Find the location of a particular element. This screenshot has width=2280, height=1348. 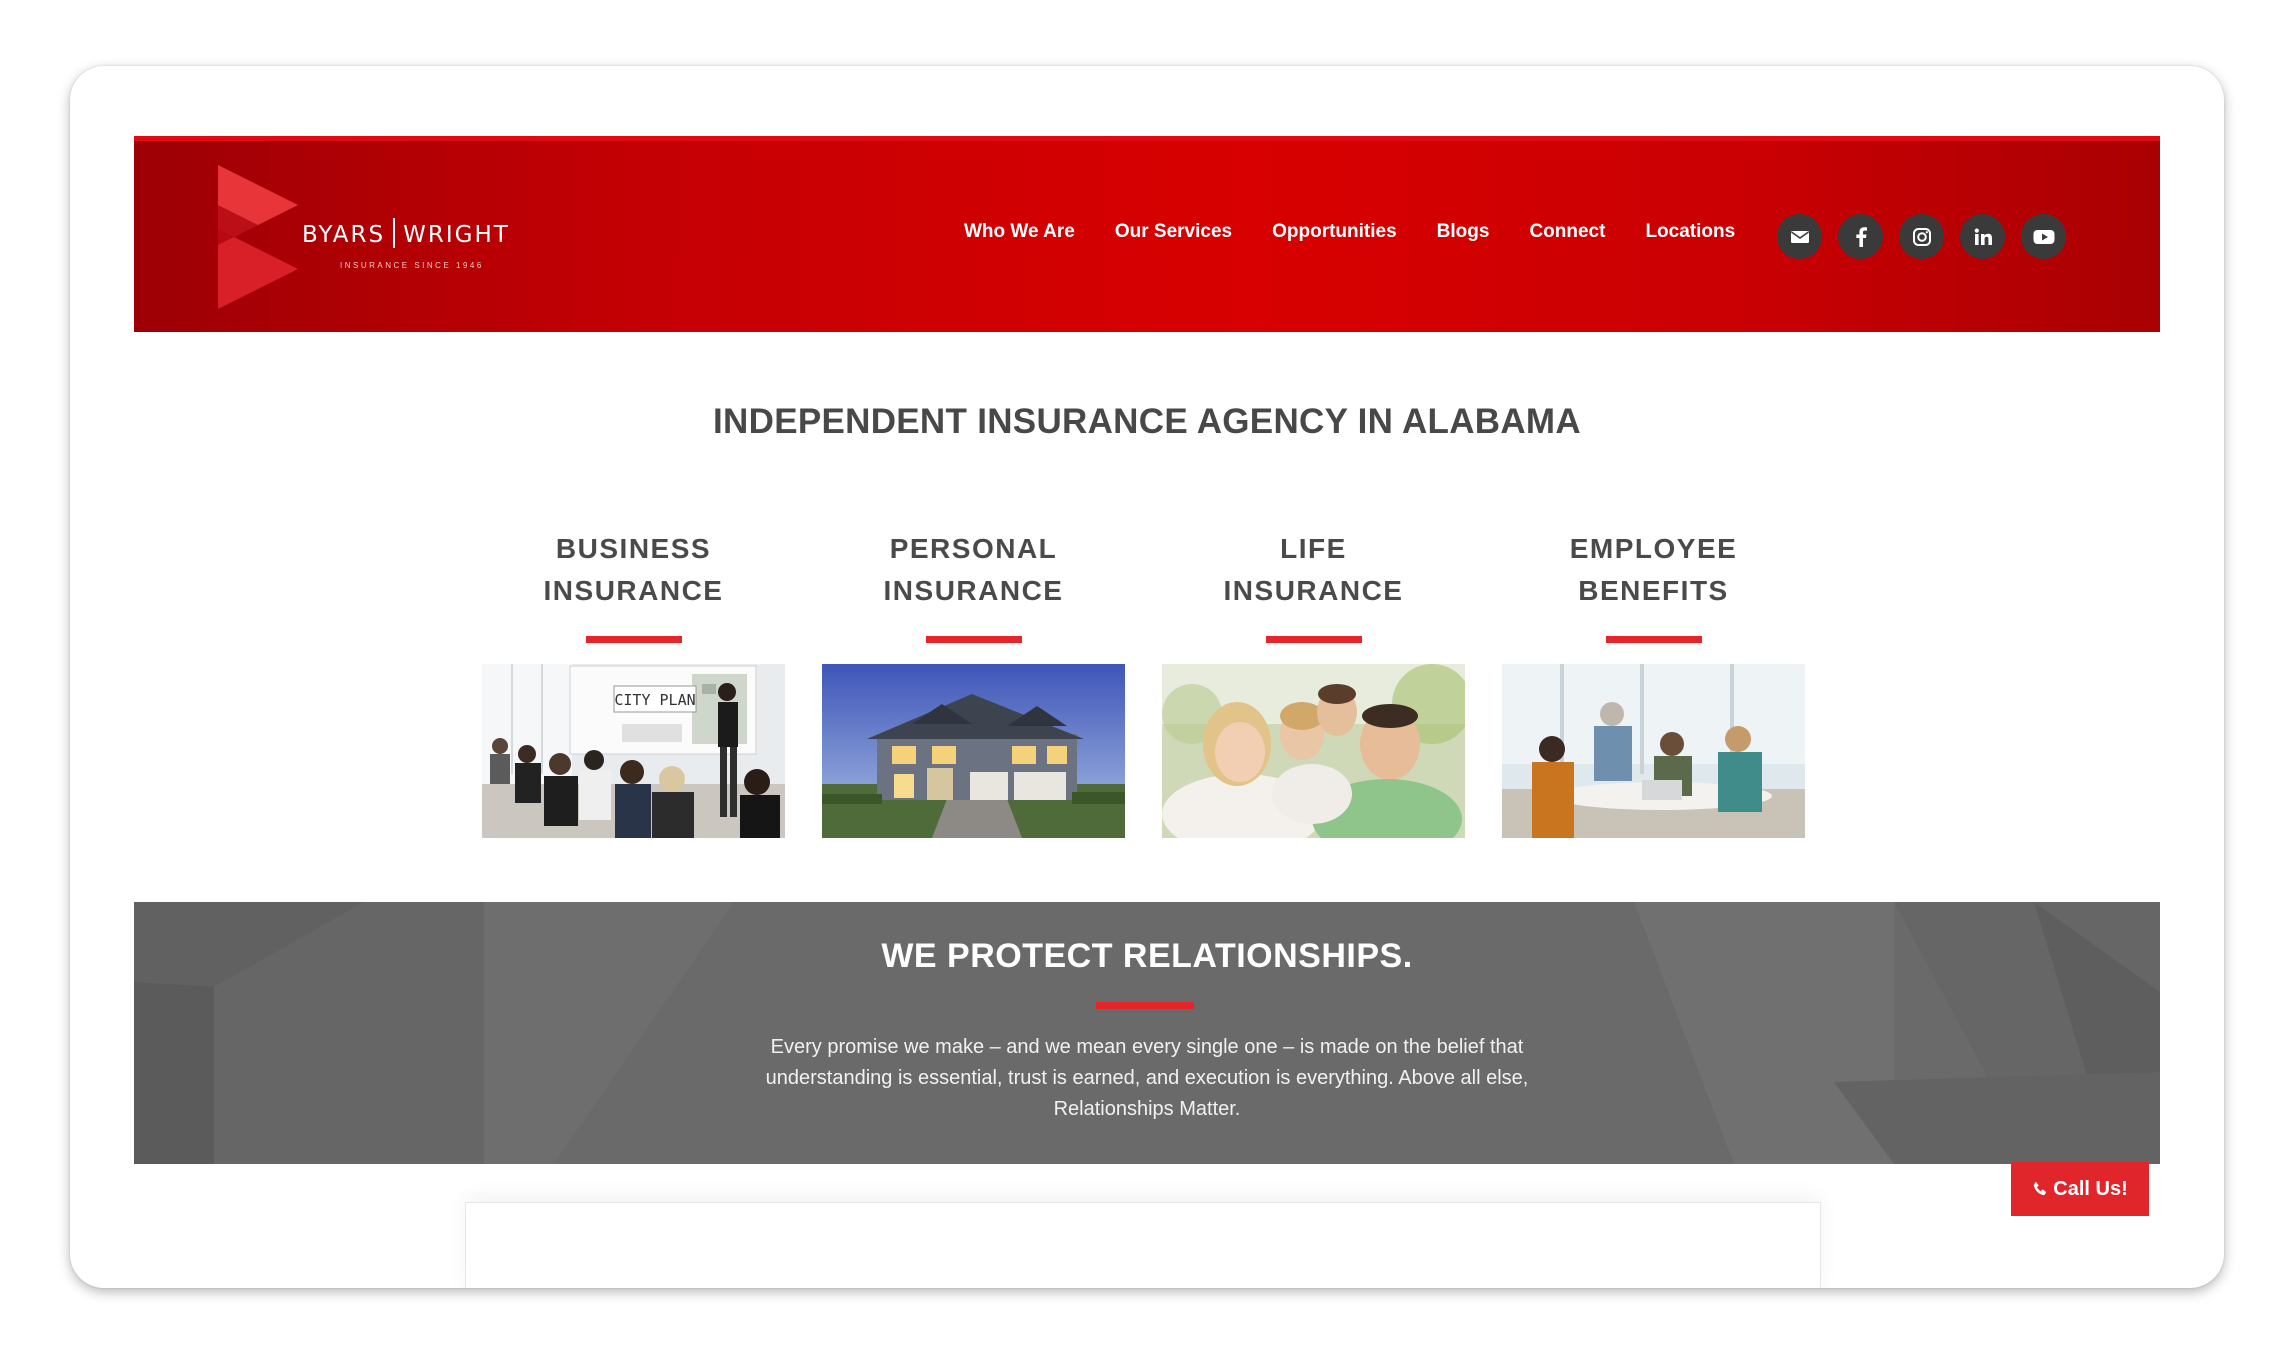

call-us-label: Call Us! is located at coordinates (2090, 1188).